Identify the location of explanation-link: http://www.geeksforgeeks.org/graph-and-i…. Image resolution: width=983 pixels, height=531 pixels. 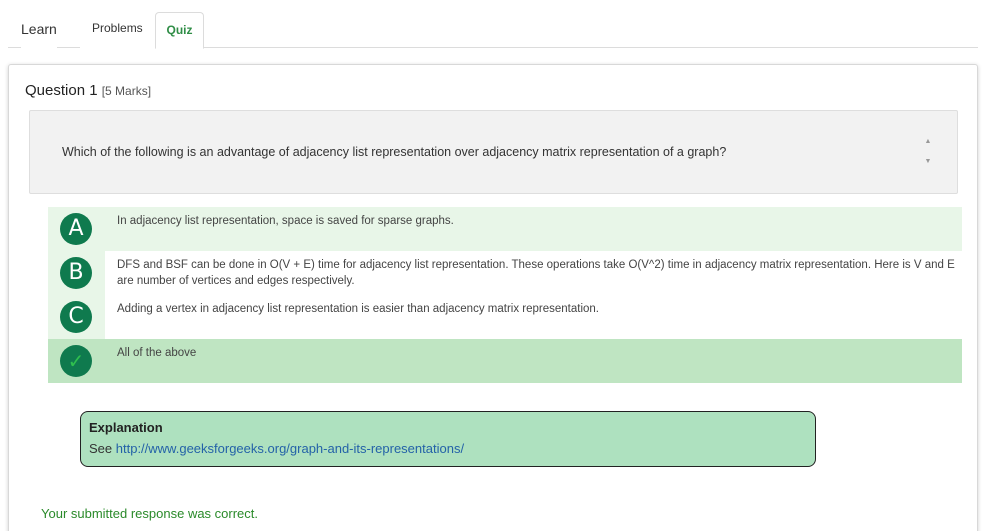
(290, 448).